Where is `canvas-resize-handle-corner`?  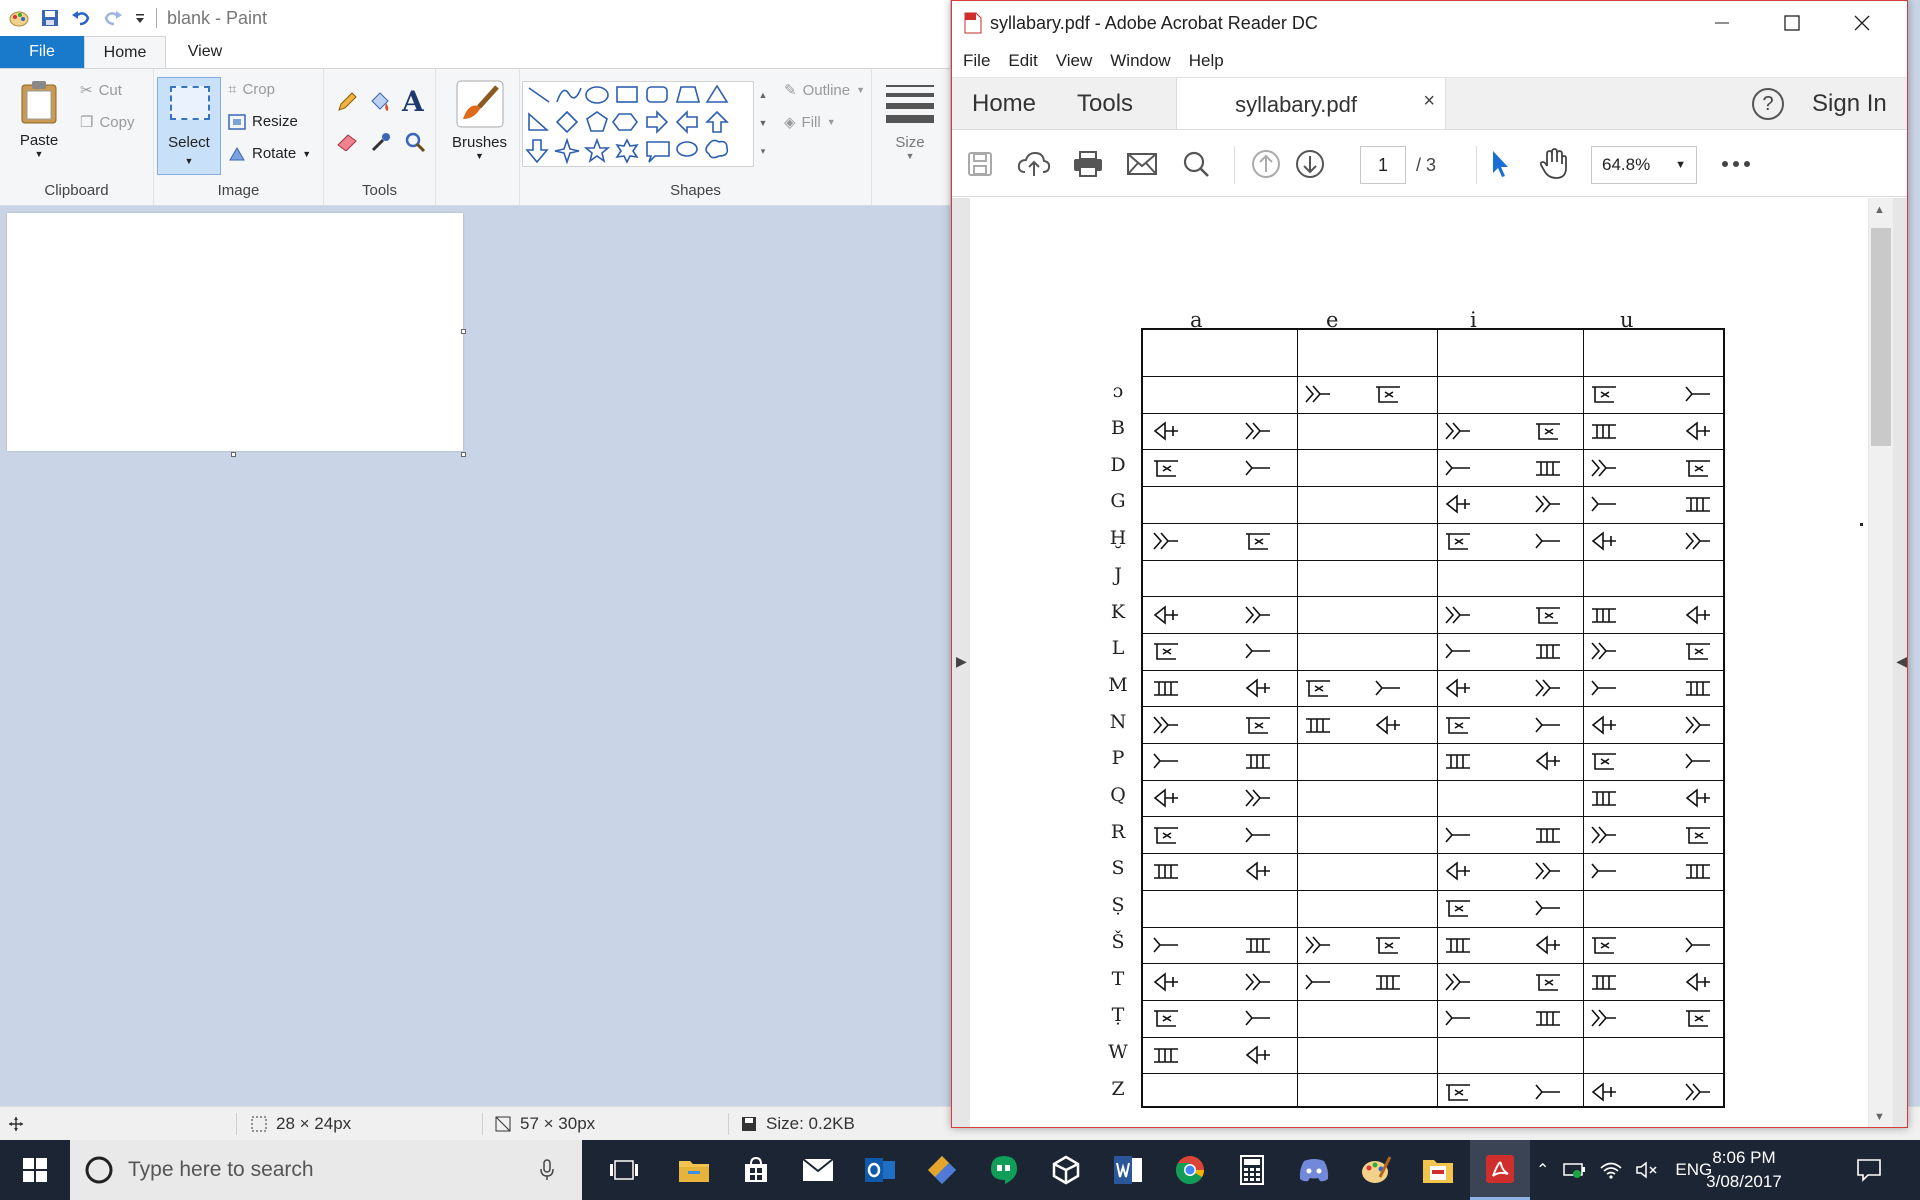
canvas-resize-handle-corner is located at coordinates (463, 454).